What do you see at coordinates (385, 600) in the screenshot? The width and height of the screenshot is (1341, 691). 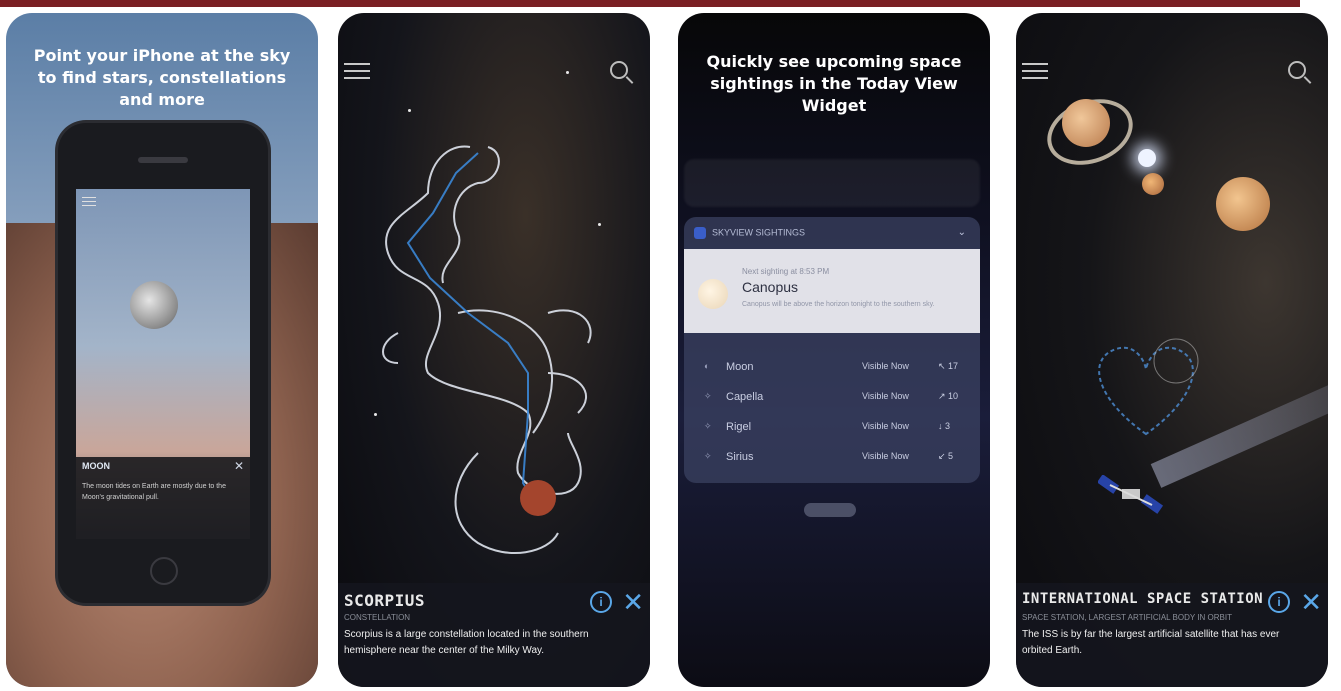 I see `info-title: SCORPIUS` at bounding box center [385, 600].